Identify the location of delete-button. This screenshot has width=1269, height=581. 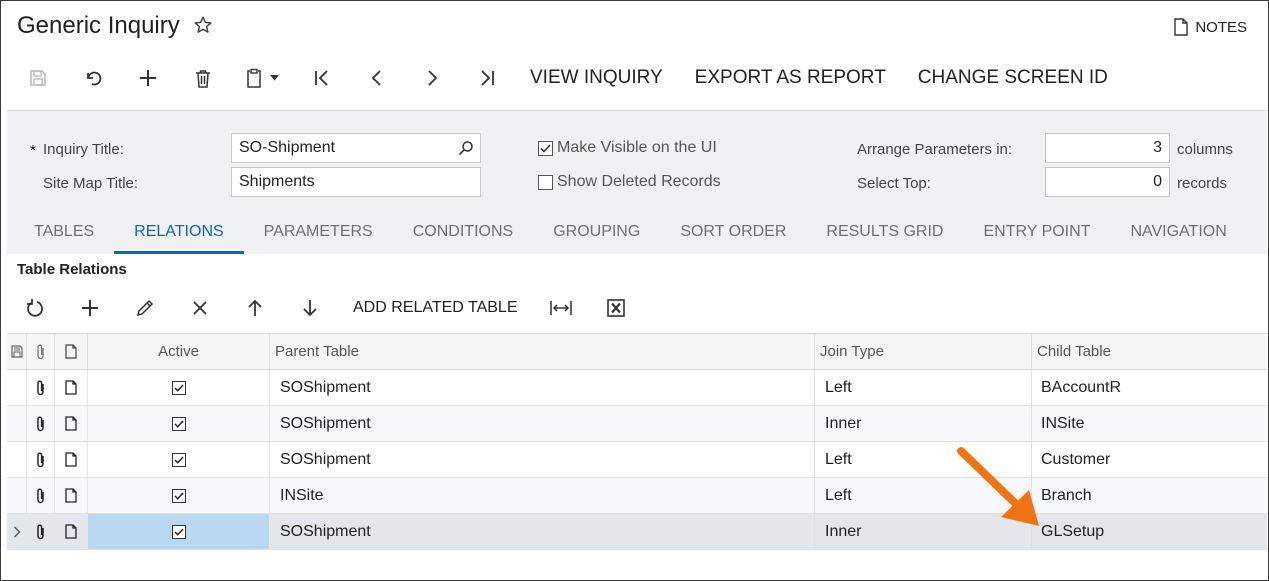
(202, 78).